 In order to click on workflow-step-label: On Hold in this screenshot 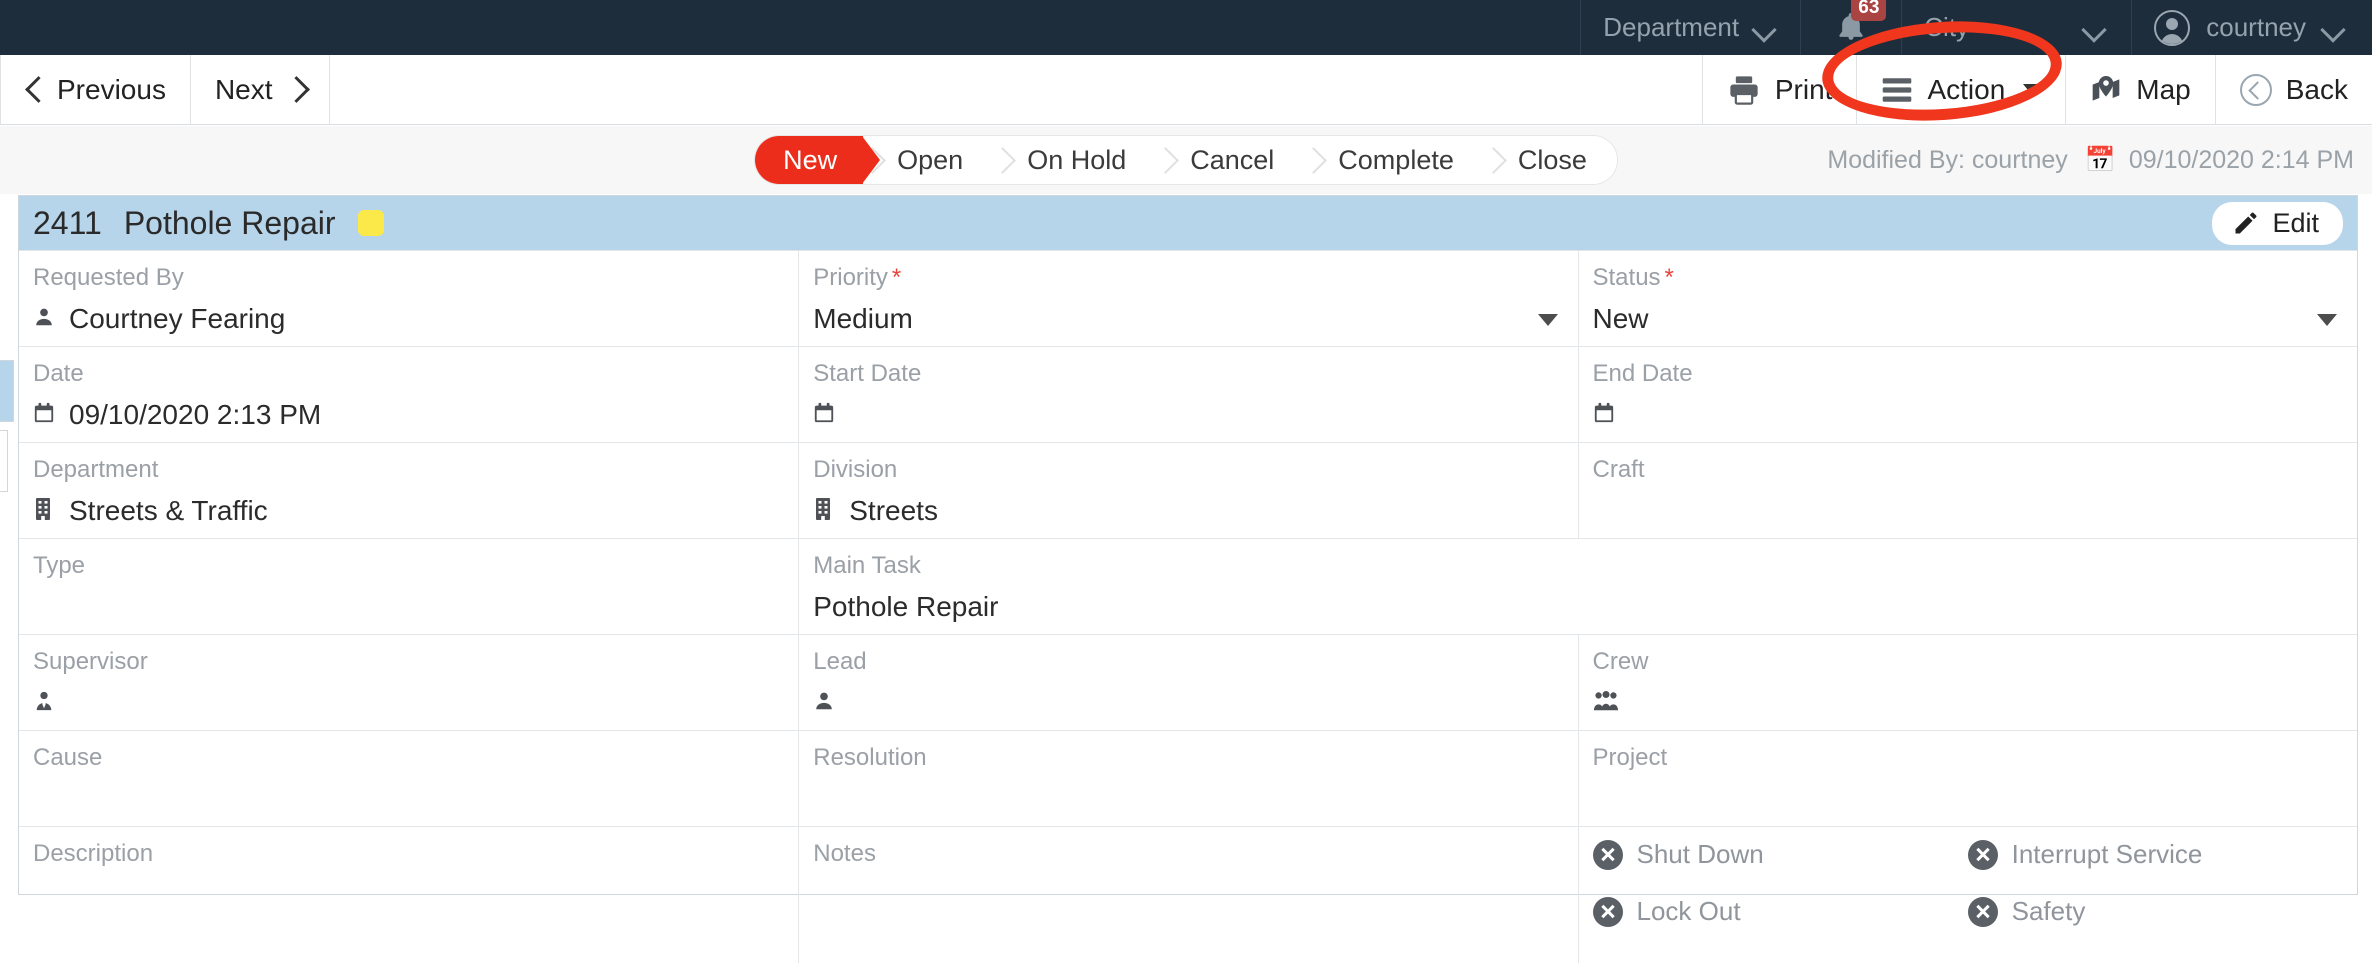, I will do `click(1077, 159)`.